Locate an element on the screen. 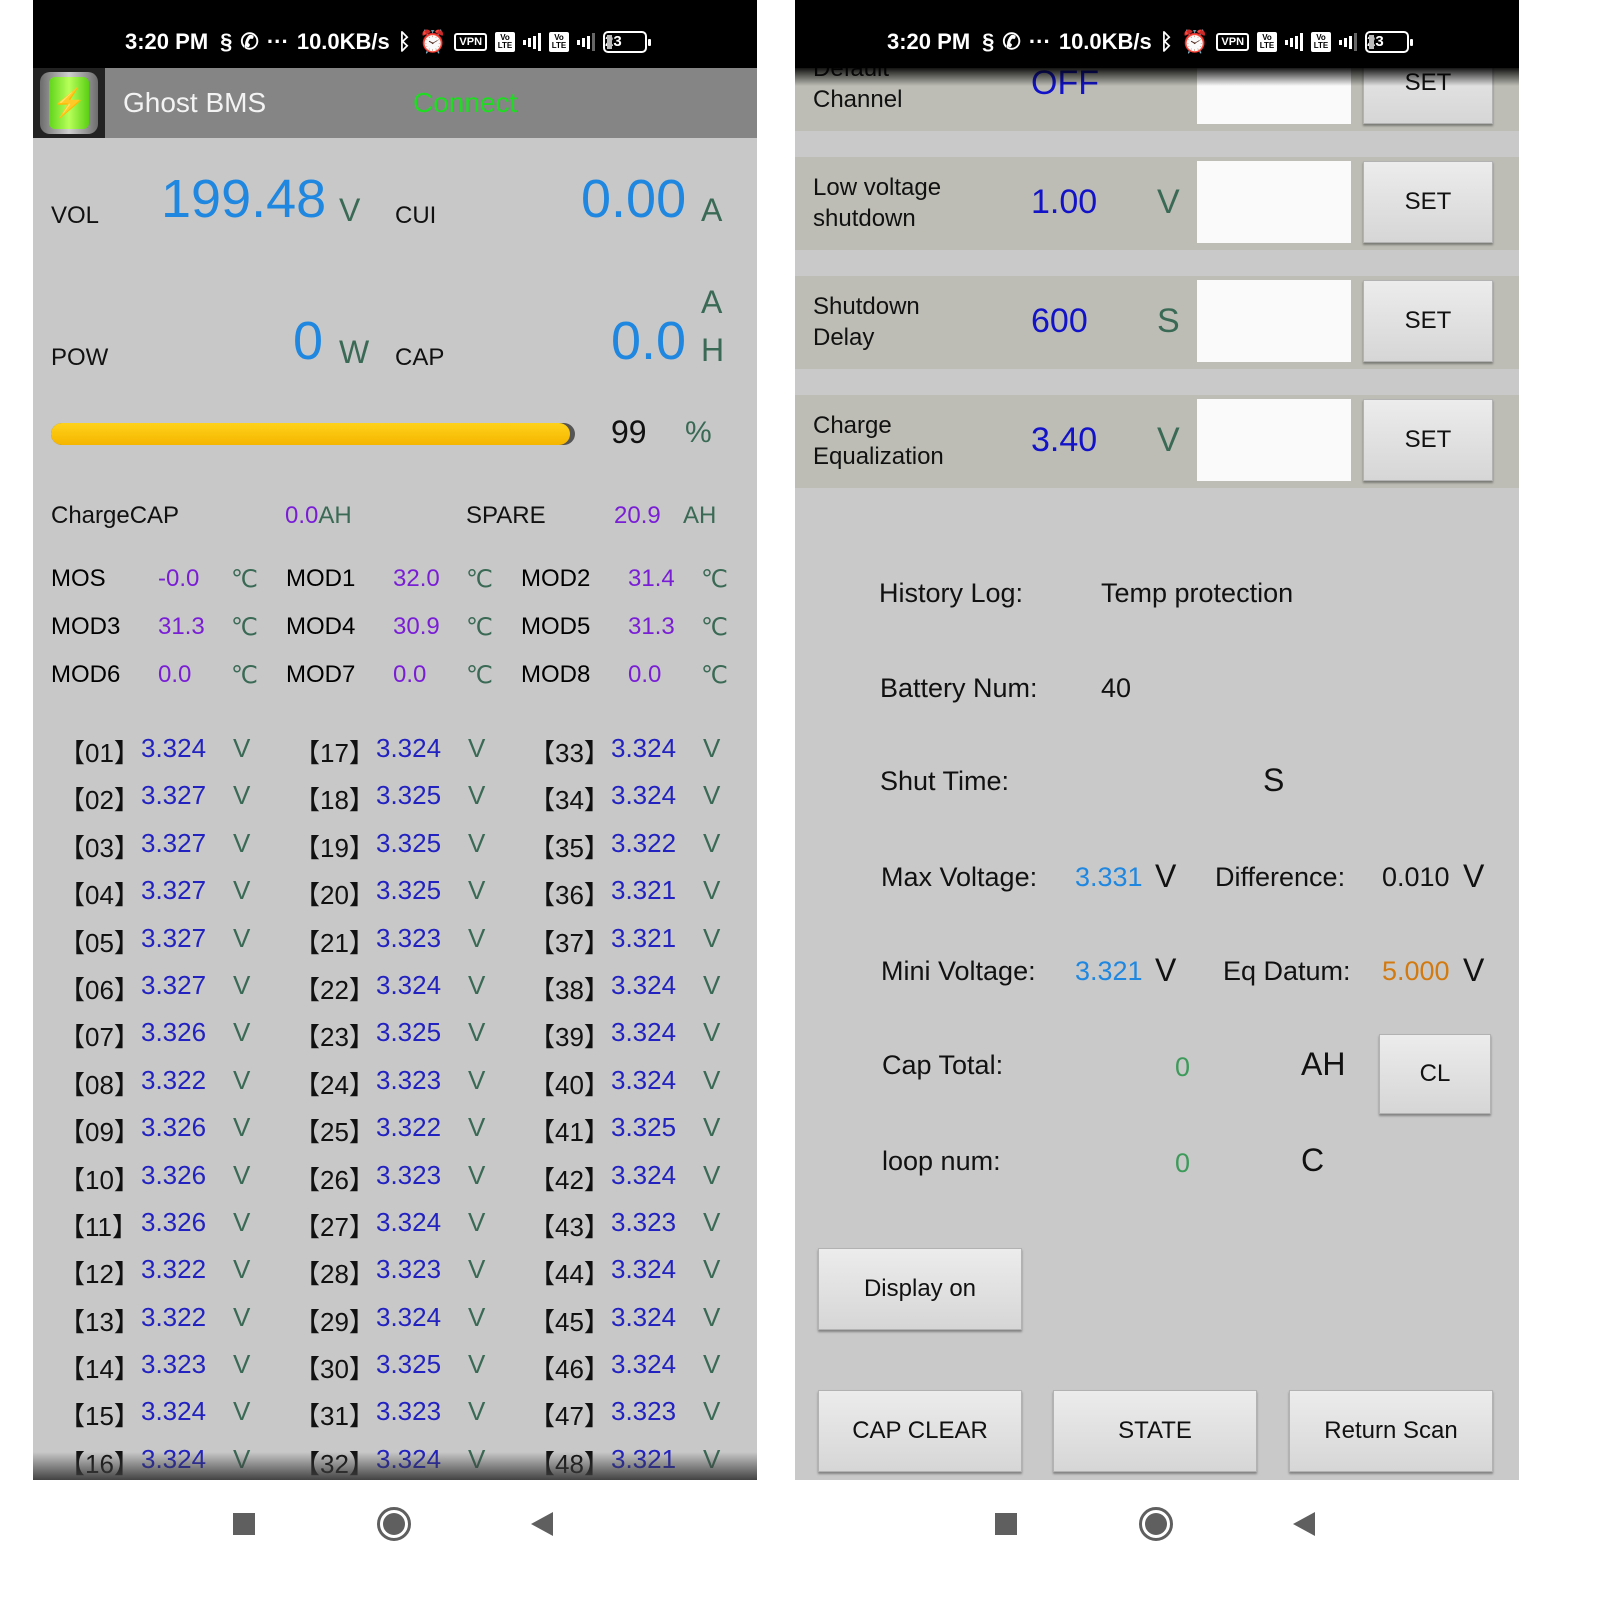  temp-sensor-label: MOD1 is located at coordinates (321, 578).